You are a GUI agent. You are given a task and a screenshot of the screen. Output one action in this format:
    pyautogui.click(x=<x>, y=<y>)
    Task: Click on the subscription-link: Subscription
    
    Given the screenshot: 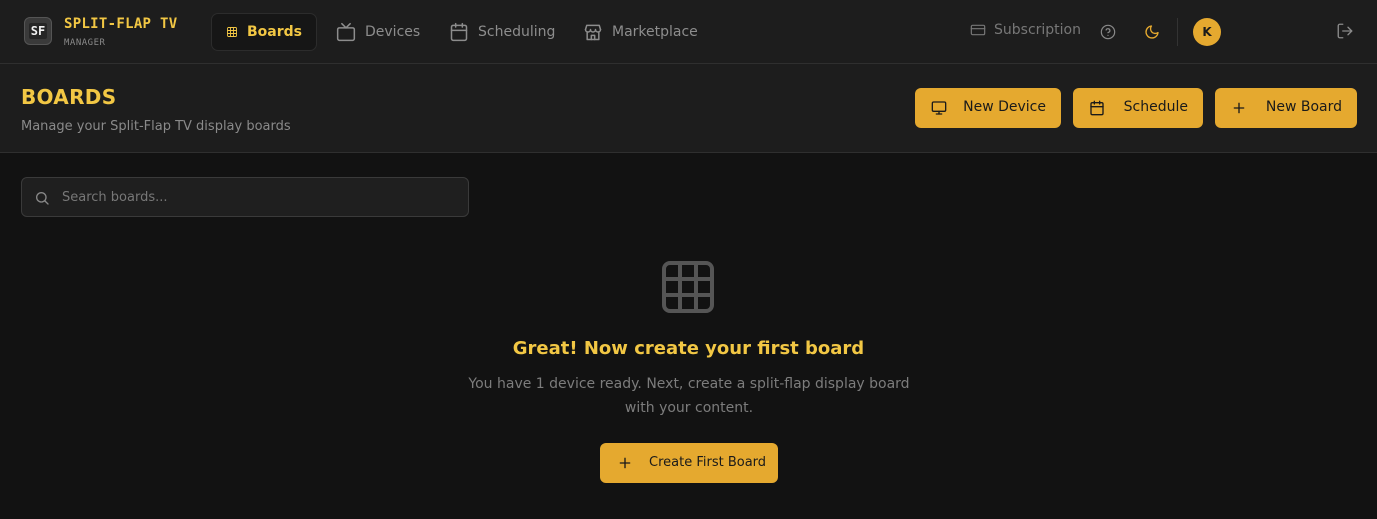 What is the action you would take?
    pyautogui.click(x=1025, y=30)
    